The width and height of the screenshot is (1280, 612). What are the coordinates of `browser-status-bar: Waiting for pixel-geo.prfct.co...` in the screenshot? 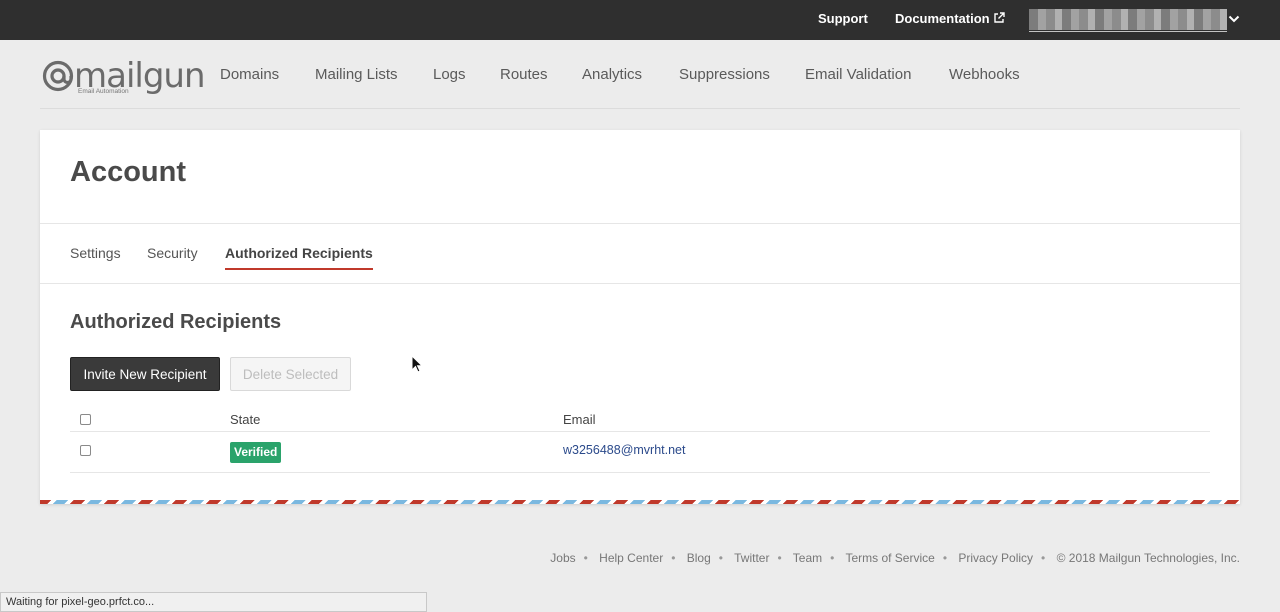 It's located at (213, 602).